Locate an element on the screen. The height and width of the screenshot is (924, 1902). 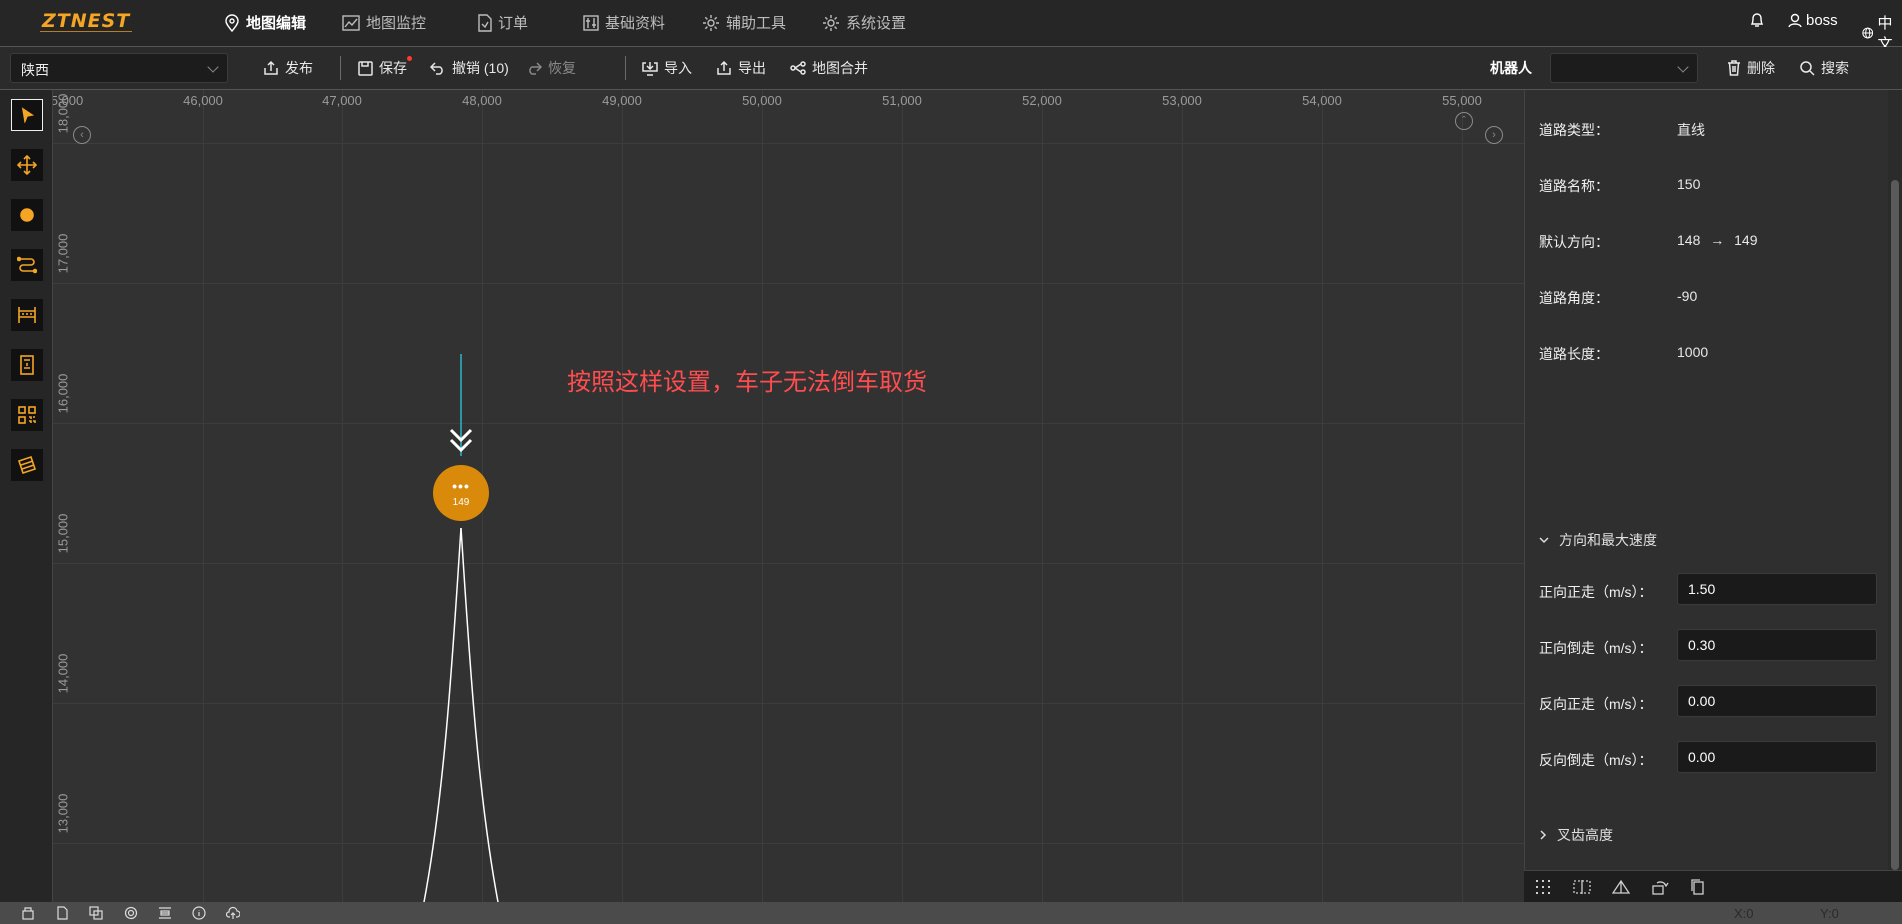
bell-icon is located at coordinates (1757, 20).